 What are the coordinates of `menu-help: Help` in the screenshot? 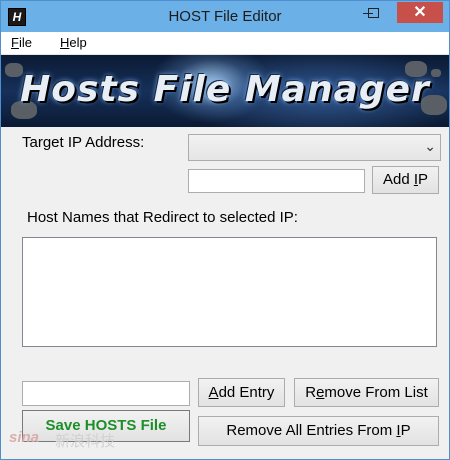 It's located at (73, 42).